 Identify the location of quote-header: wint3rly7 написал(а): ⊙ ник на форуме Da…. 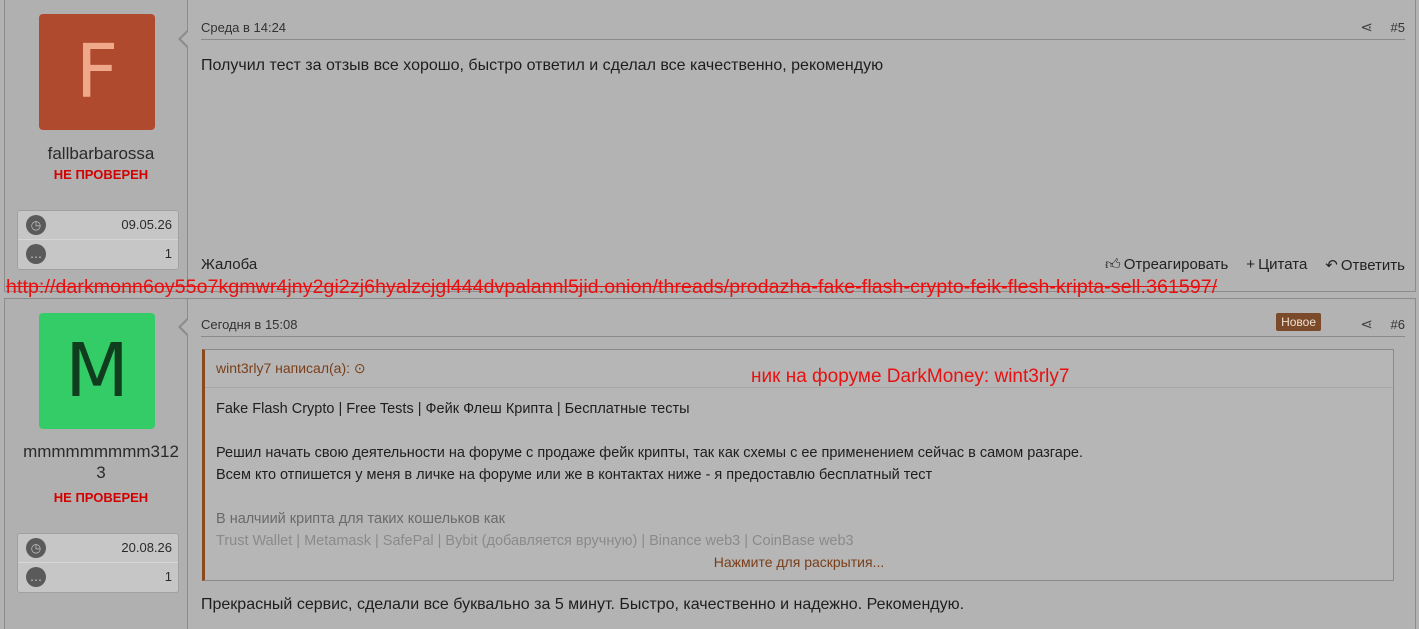
(799, 369).